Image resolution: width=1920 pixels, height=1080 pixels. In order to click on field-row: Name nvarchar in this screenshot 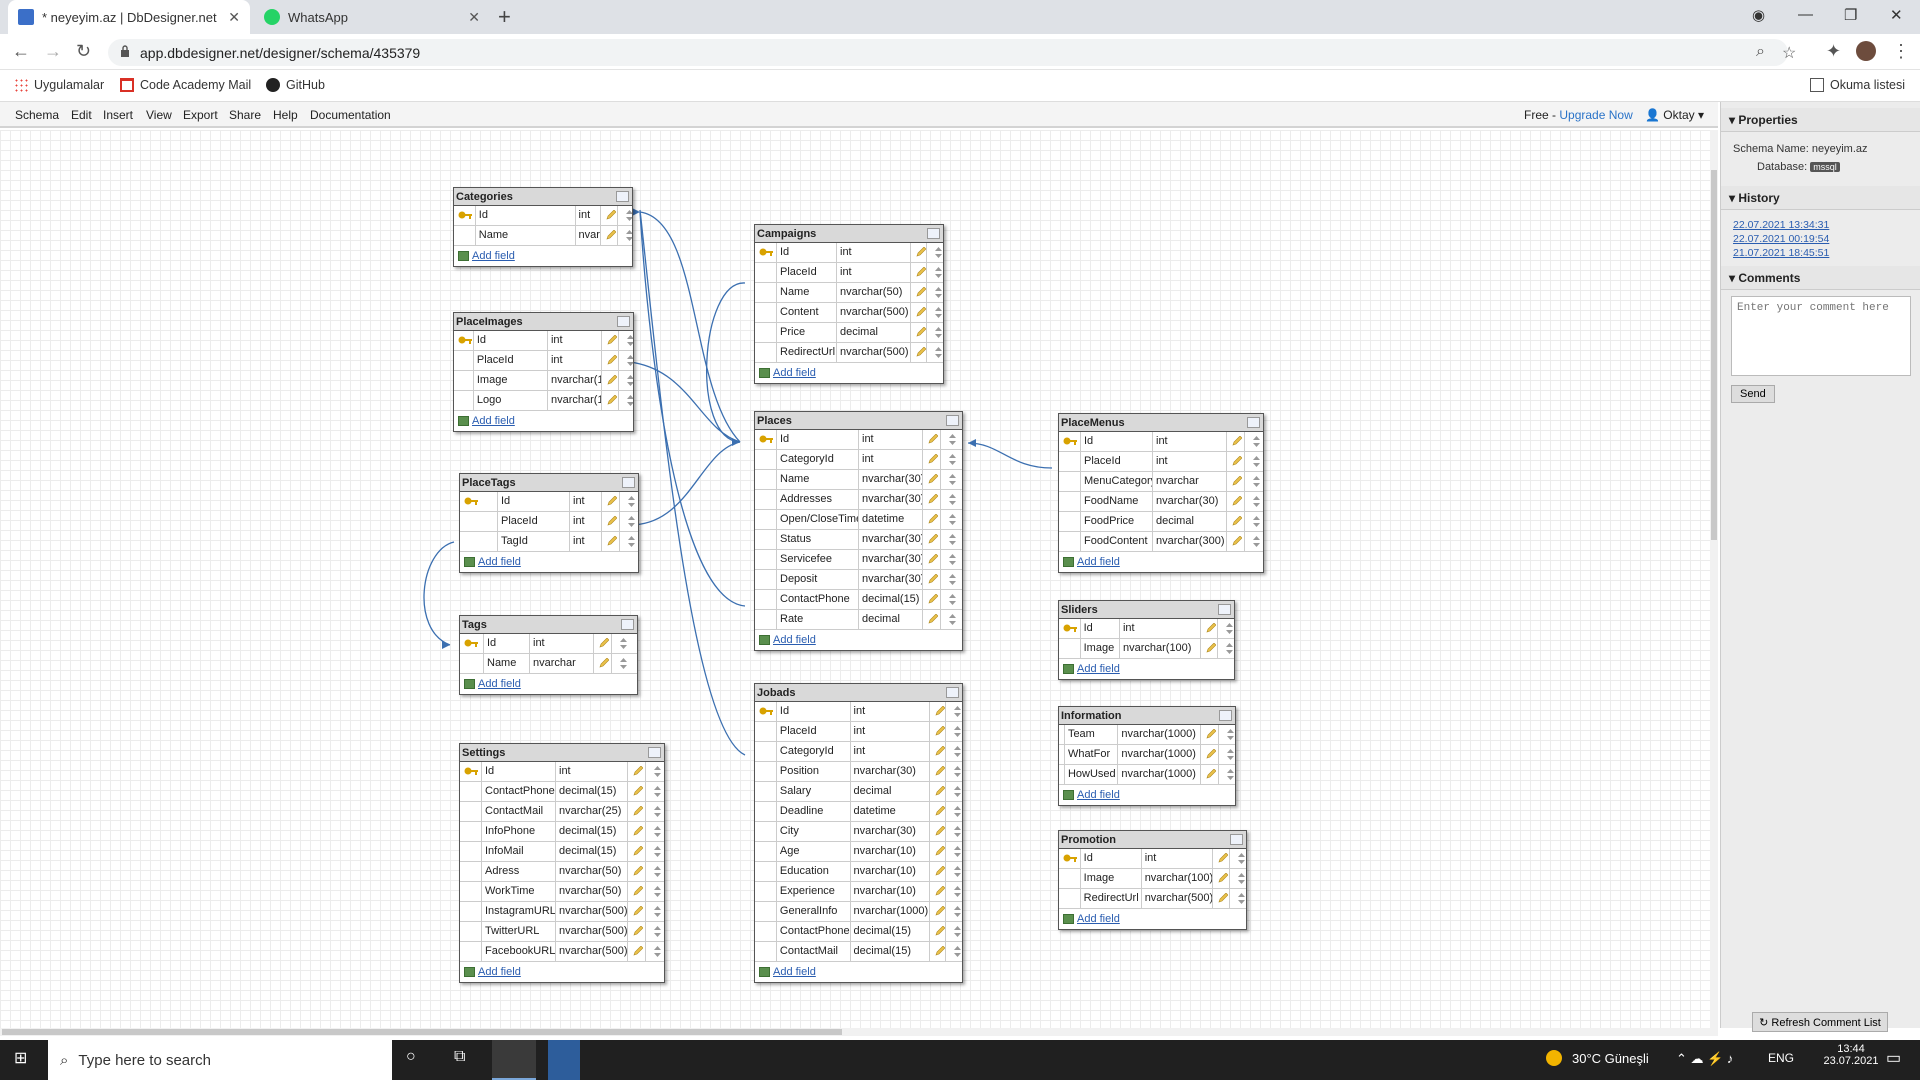, I will do `click(548, 664)`.